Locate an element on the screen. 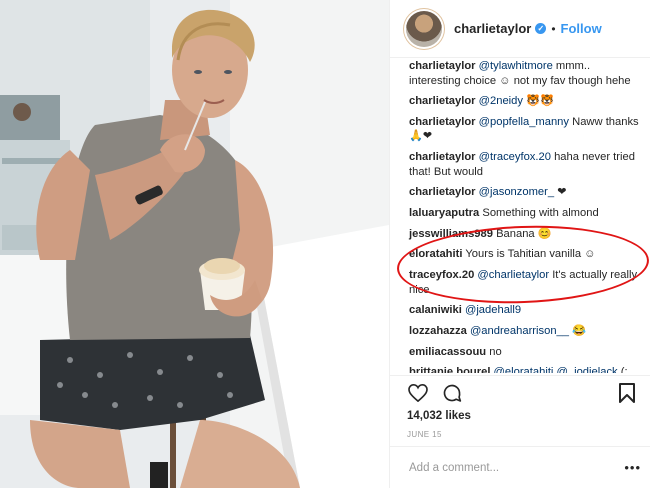 Image resolution: width=650 pixels, height=488 pixels. action-bar: 14,032 likes JUNE 15 is located at coordinates (520, 407).